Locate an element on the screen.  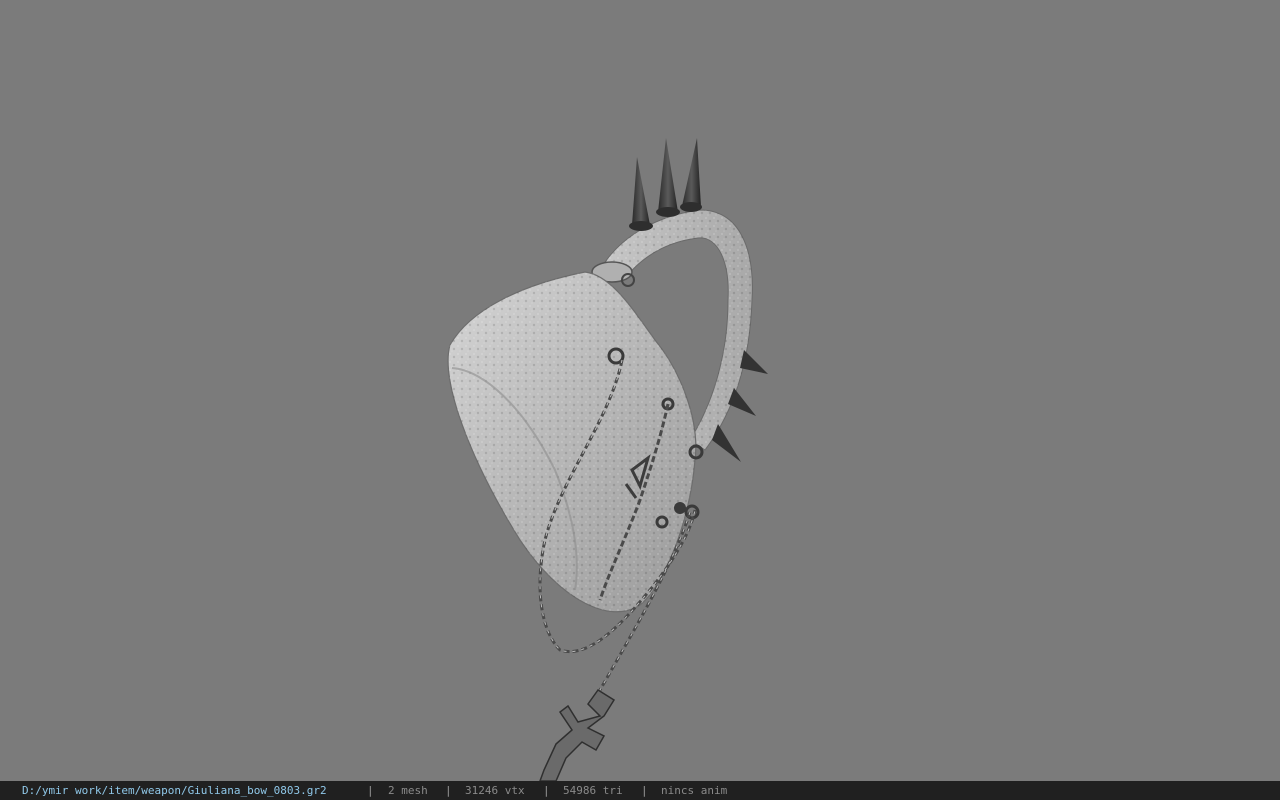
cross-pendant is located at coordinates (577, 734).